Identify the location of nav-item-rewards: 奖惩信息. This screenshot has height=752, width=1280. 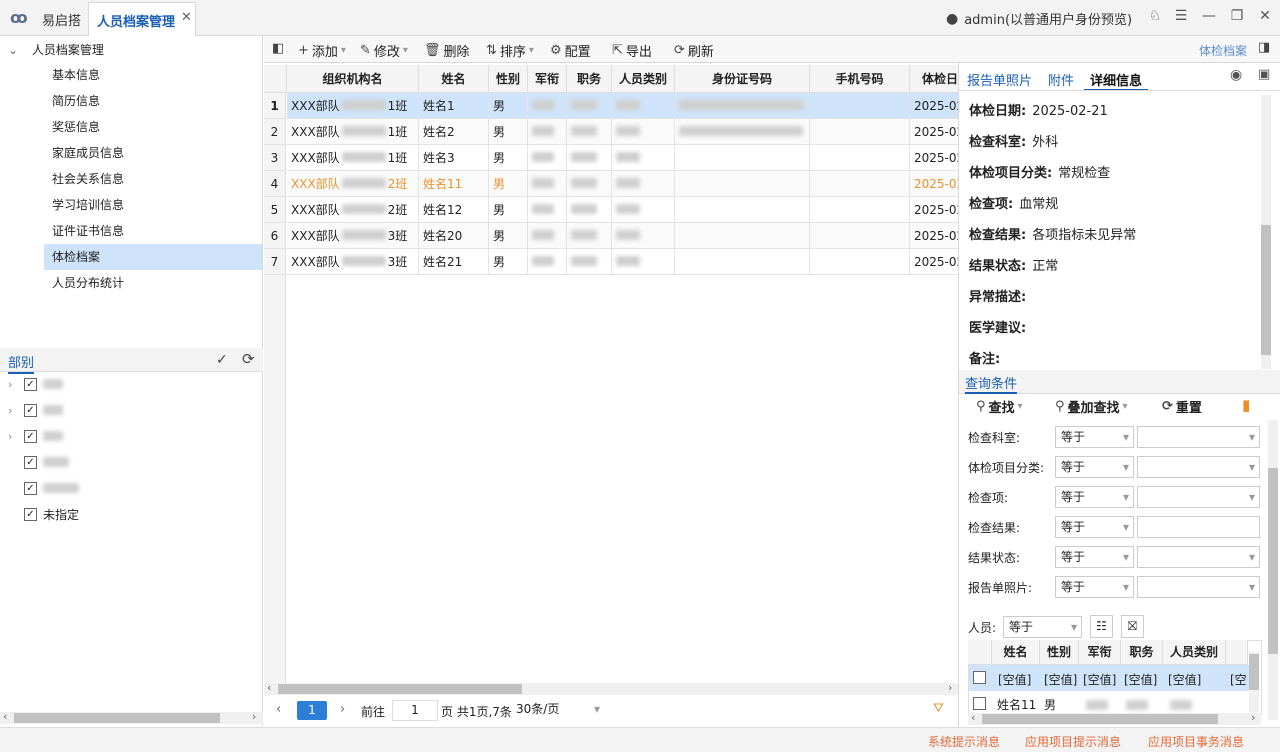
(153, 127).